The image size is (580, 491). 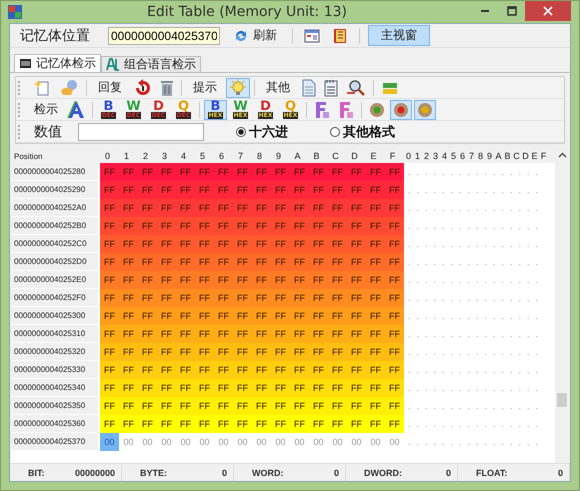 I want to click on restore-button: 回复, so click(x=110, y=88).